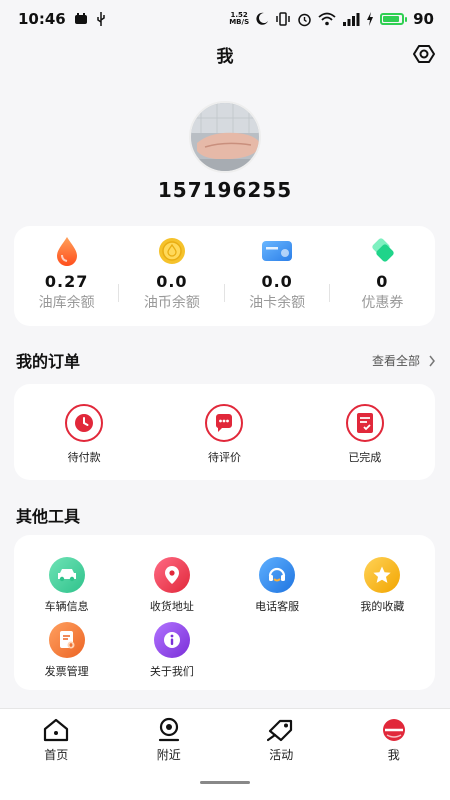 The image size is (450, 800). I want to click on order-pending-payment: 待付款, so click(84, 432).